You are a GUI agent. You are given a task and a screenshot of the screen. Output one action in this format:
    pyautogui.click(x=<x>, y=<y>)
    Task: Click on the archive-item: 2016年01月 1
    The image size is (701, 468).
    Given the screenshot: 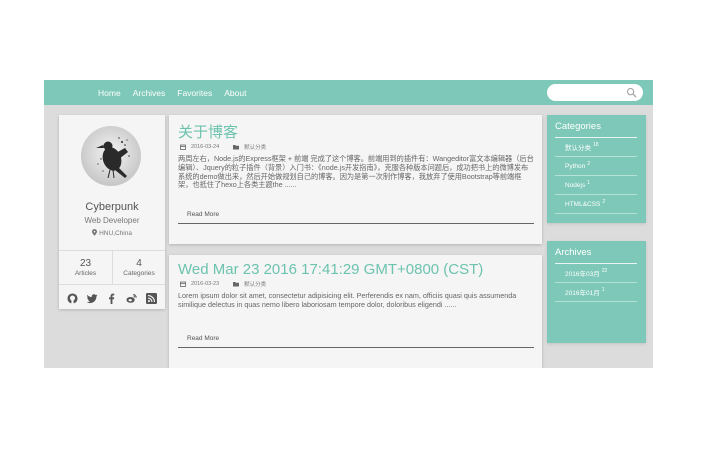 What is the action you would take?
    pyautogui.click(x=596, y=292)
    